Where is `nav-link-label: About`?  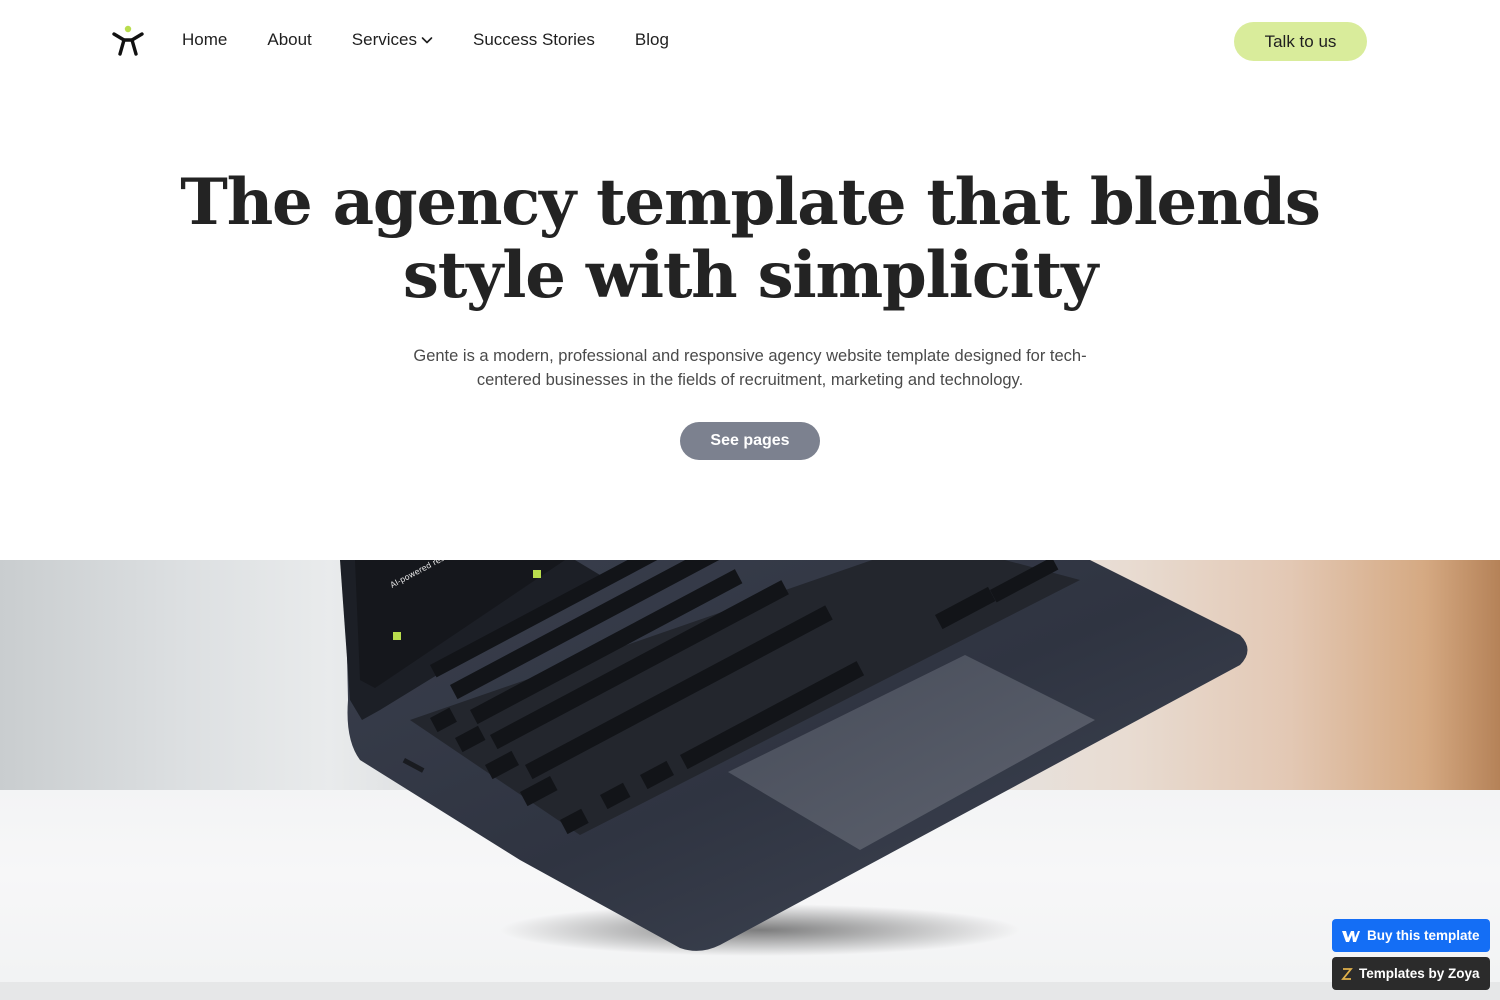 nav-link-label: About is located at coordinates (289, 39).